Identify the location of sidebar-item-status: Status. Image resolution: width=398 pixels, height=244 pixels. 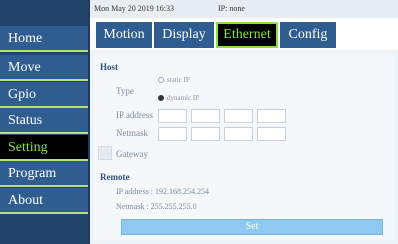
(44, 121).